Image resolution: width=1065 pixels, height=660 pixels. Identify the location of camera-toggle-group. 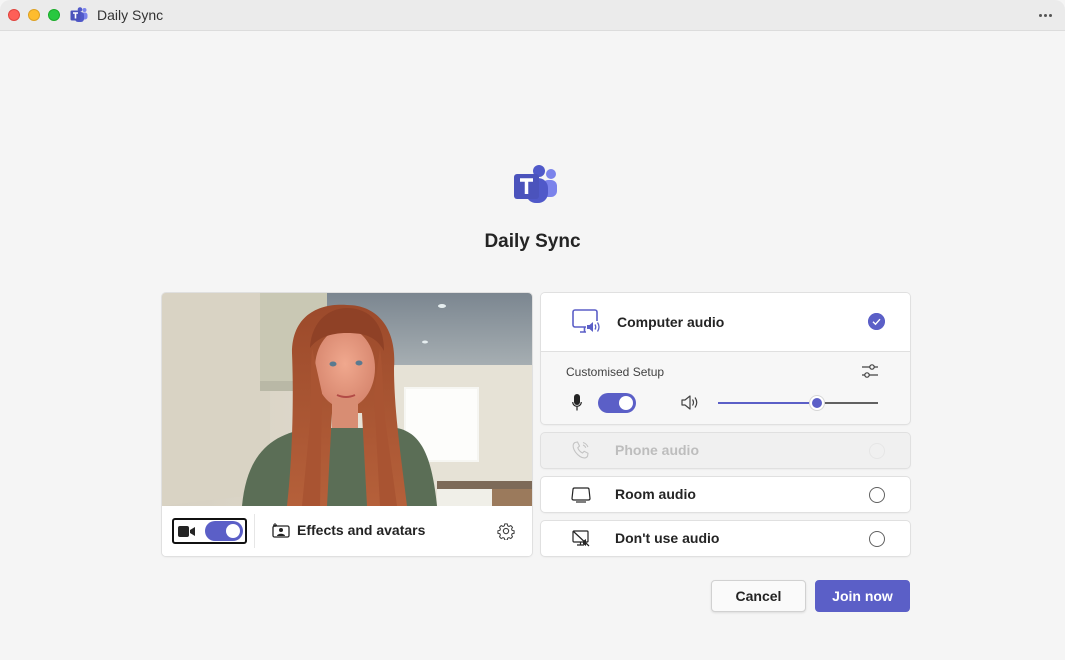
(209, 531).